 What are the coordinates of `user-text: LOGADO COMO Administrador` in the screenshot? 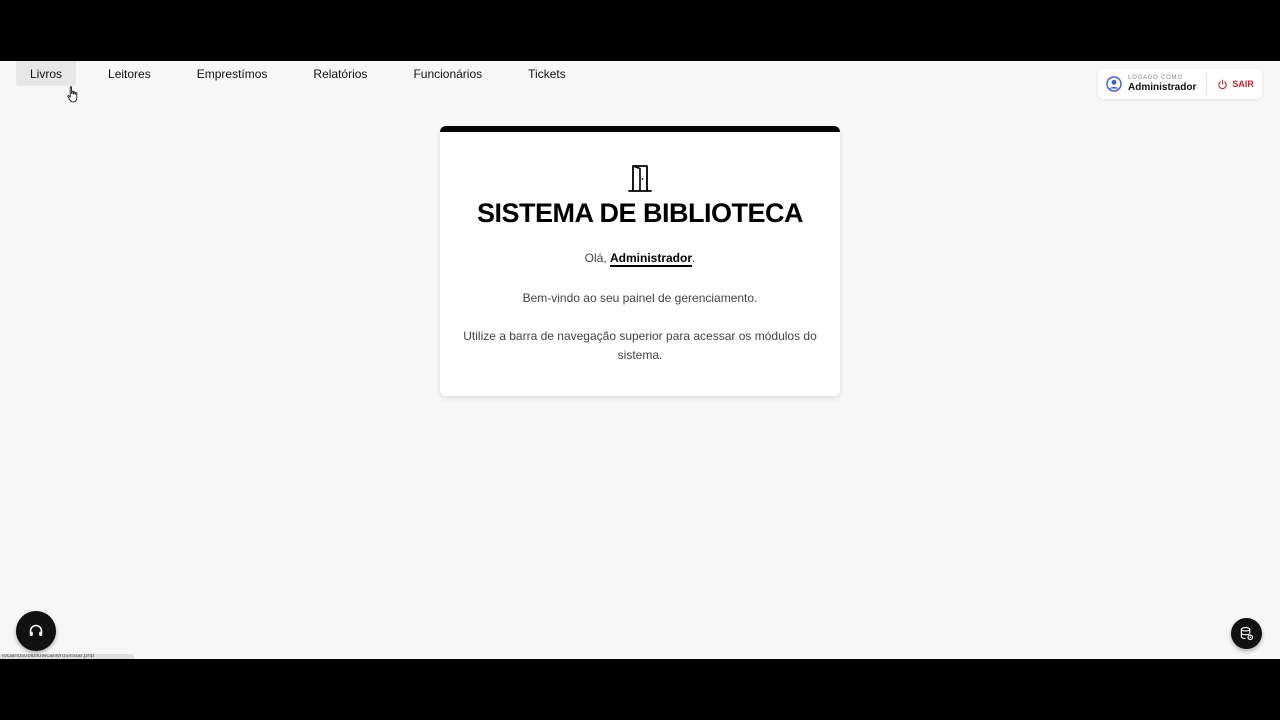 It's located at (1162, 84).